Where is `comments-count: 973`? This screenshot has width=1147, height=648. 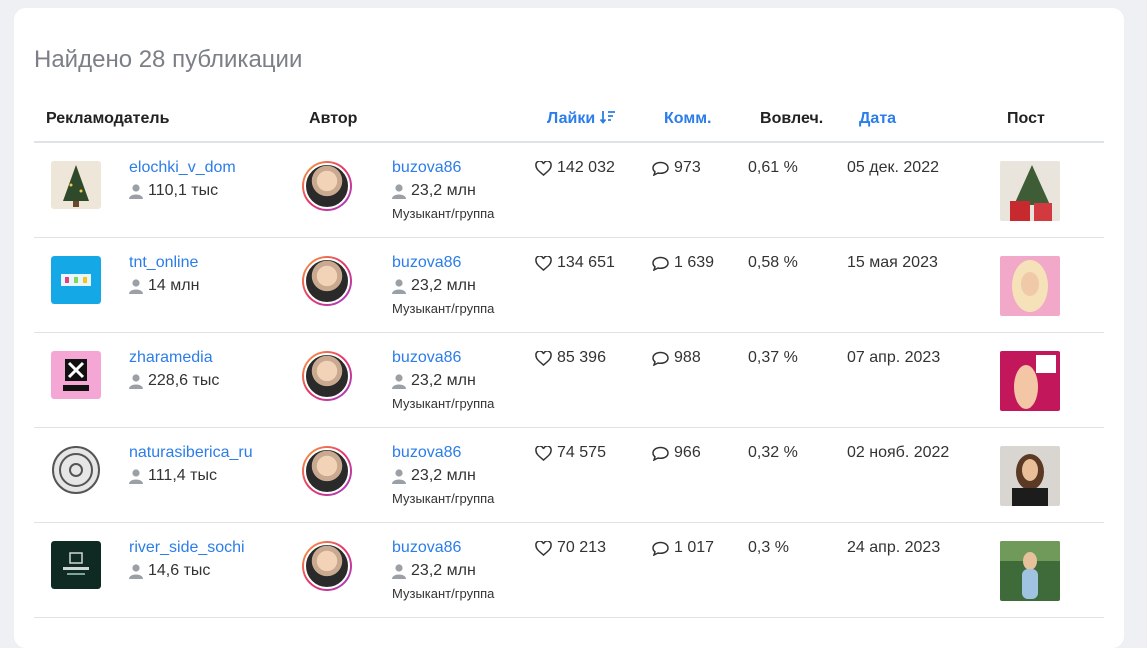
comments-count: 973 is located at coordinates (700, 168).